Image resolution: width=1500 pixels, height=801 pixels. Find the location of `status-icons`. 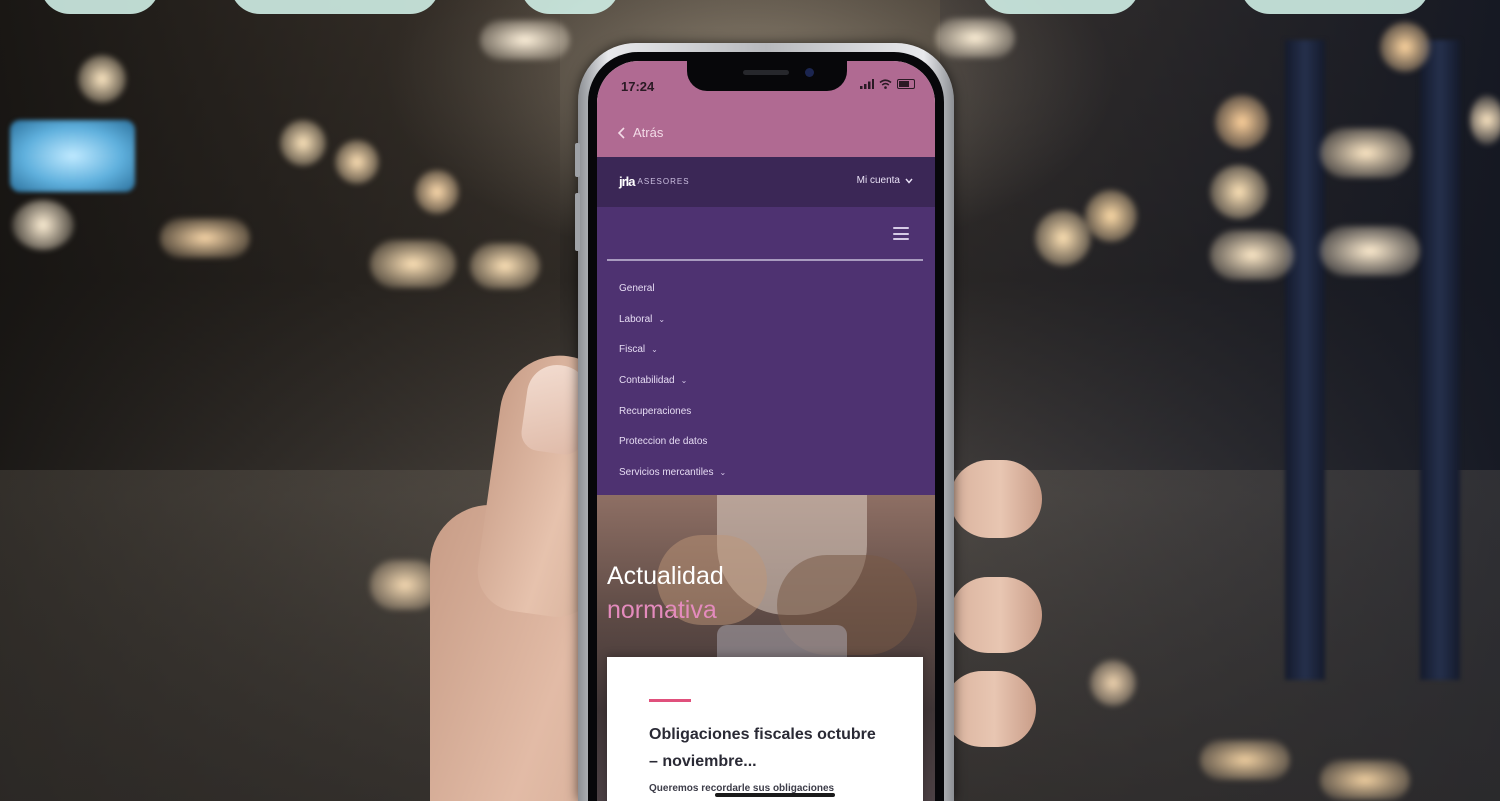

status-icons is located at coordinates (887, 84).